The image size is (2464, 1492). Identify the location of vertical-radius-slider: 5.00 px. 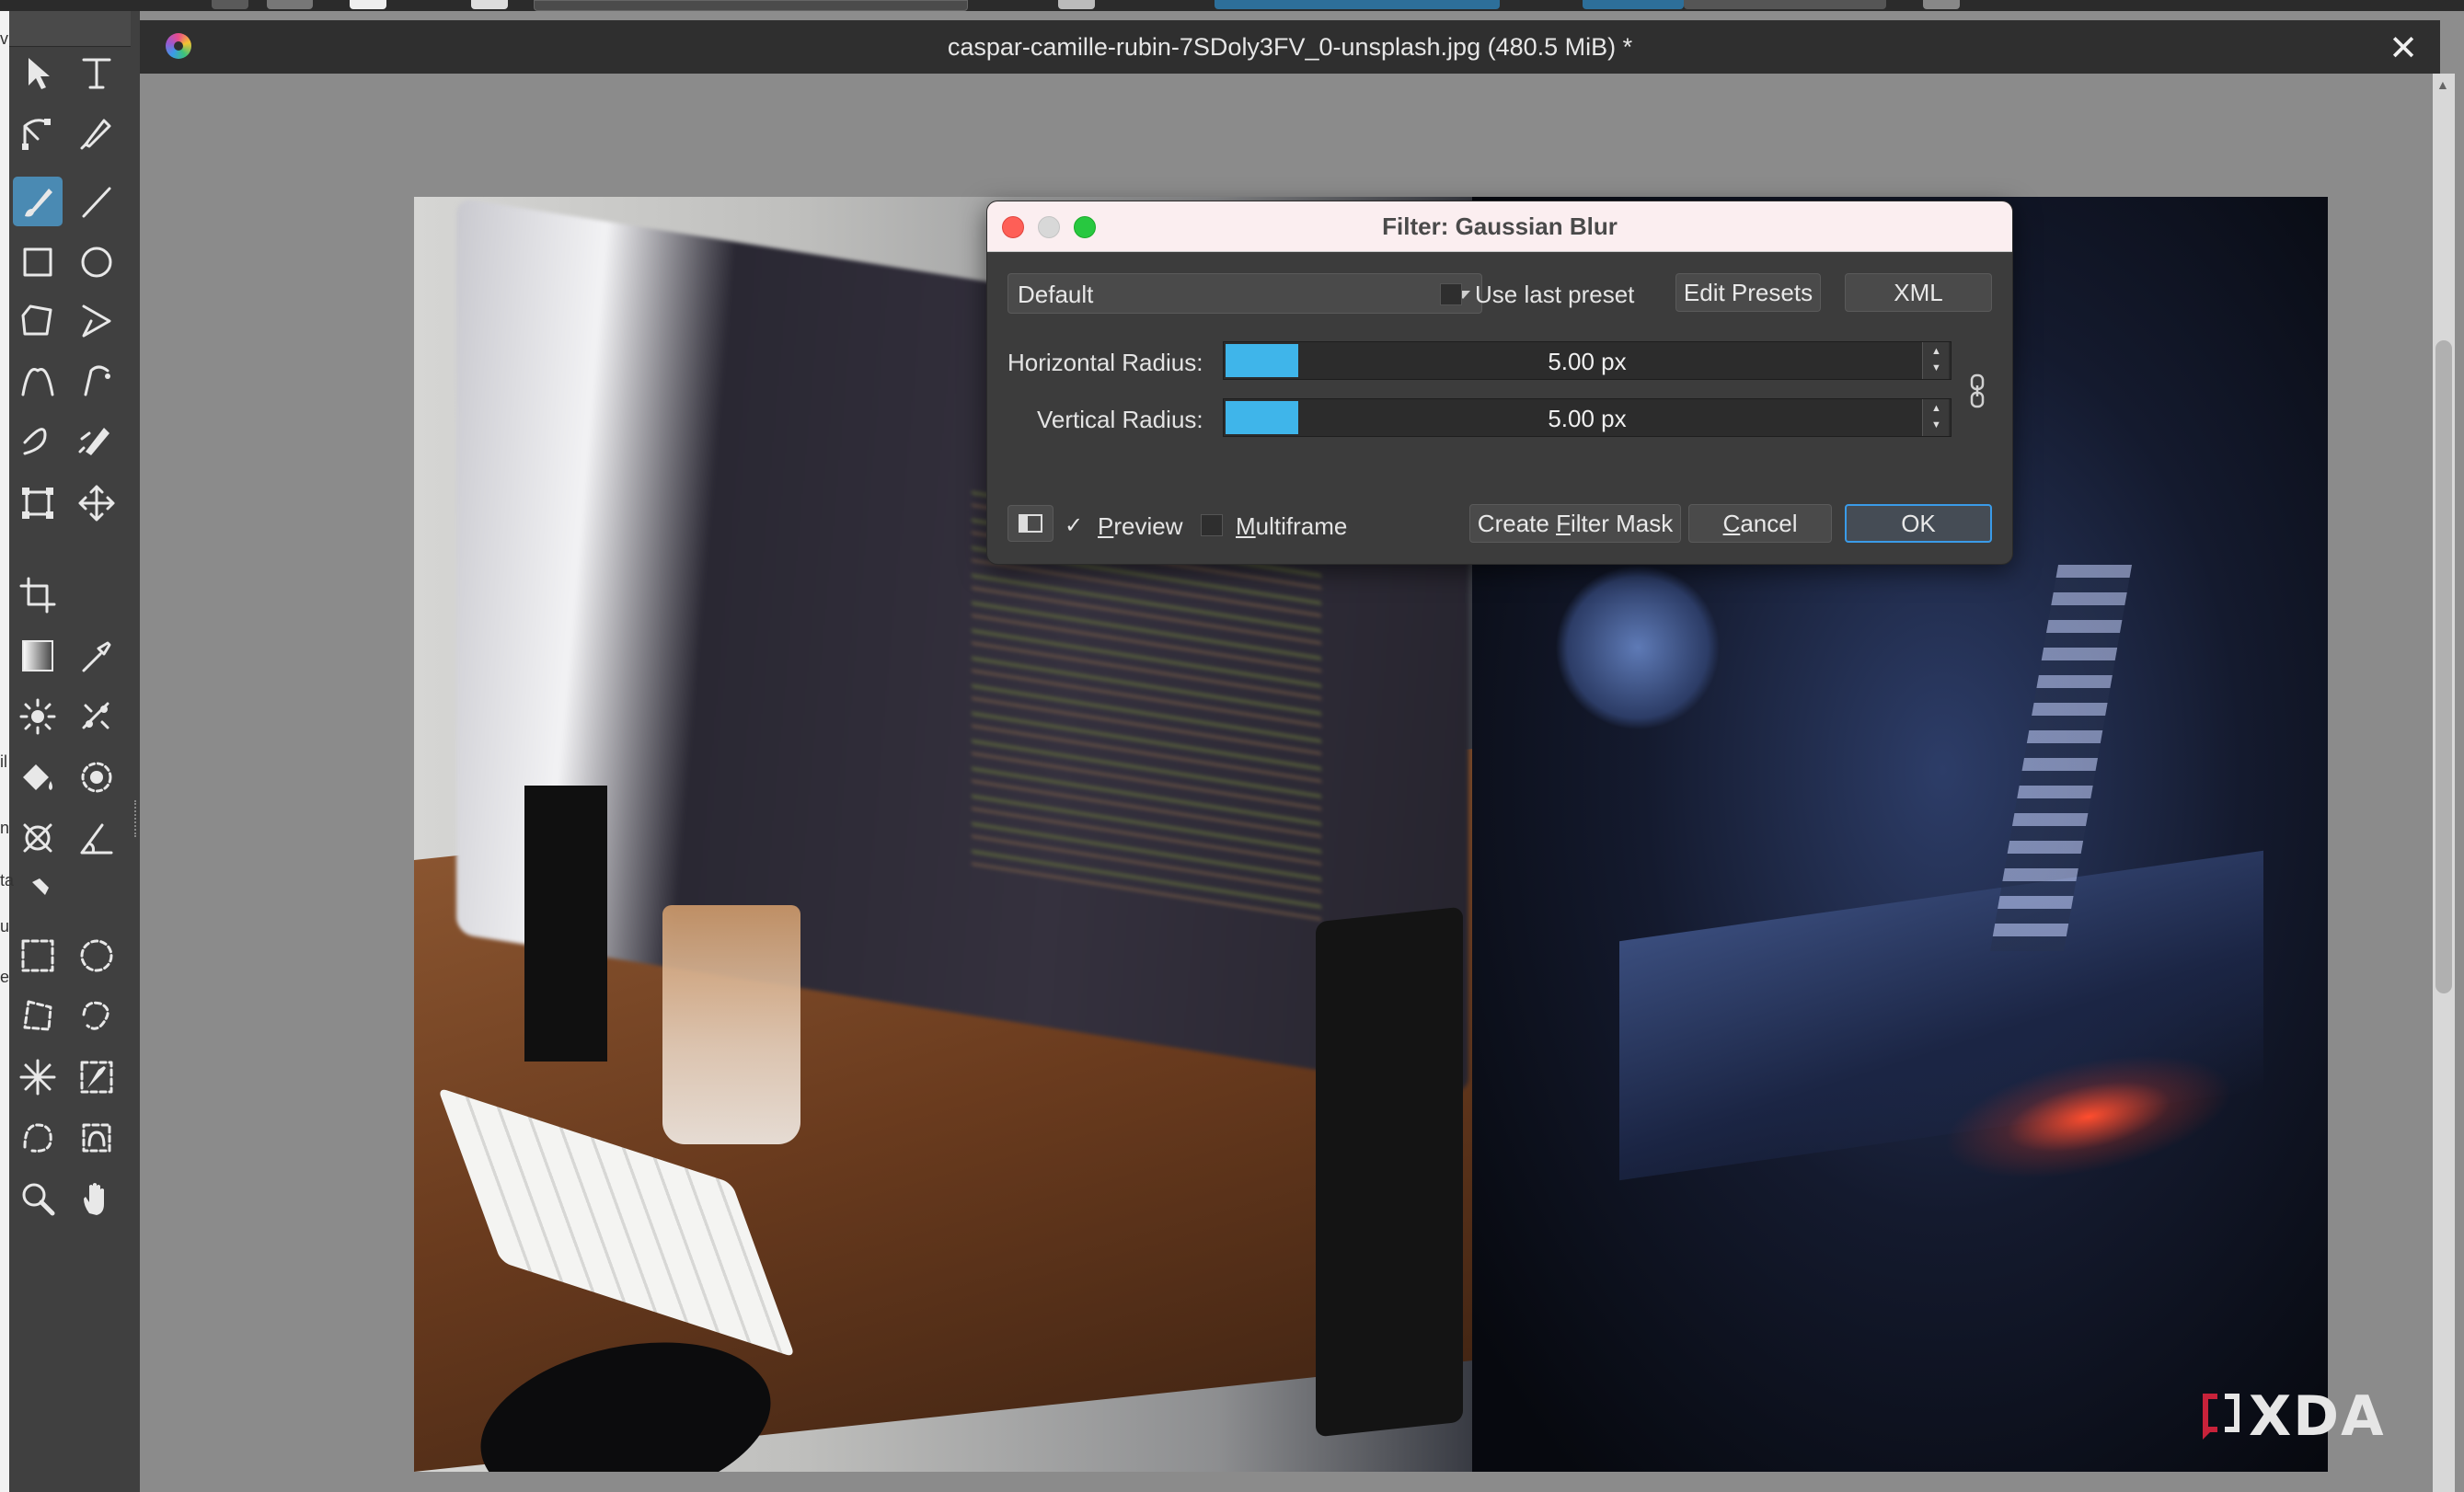
(1587, 417).